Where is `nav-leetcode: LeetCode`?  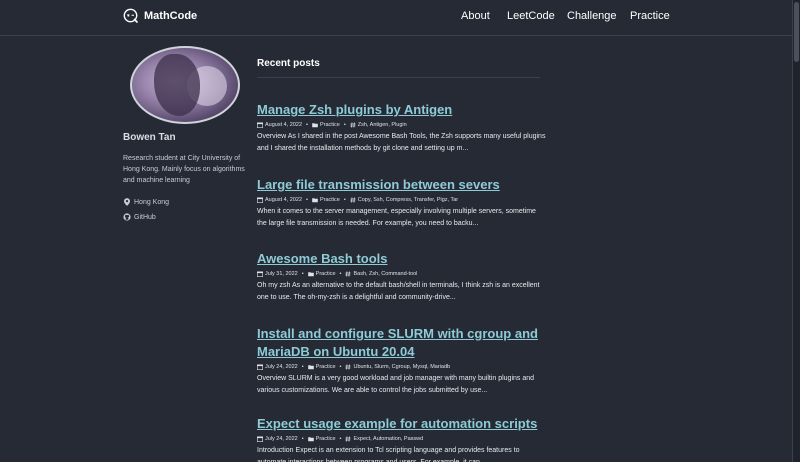 nav-leetcode: LeetCode is located at coordinates (531, 16).